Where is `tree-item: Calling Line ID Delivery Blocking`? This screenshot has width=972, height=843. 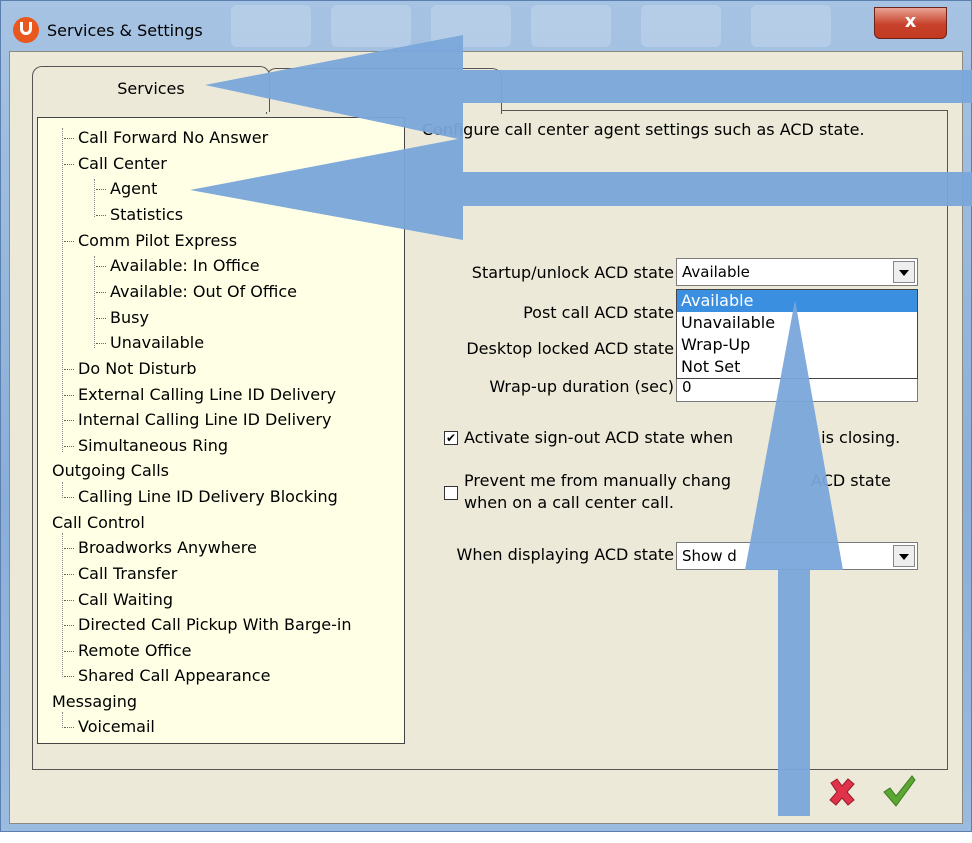 tree-item: Calling Line ID Delivery Blocking is located at coordinates (201, 497).